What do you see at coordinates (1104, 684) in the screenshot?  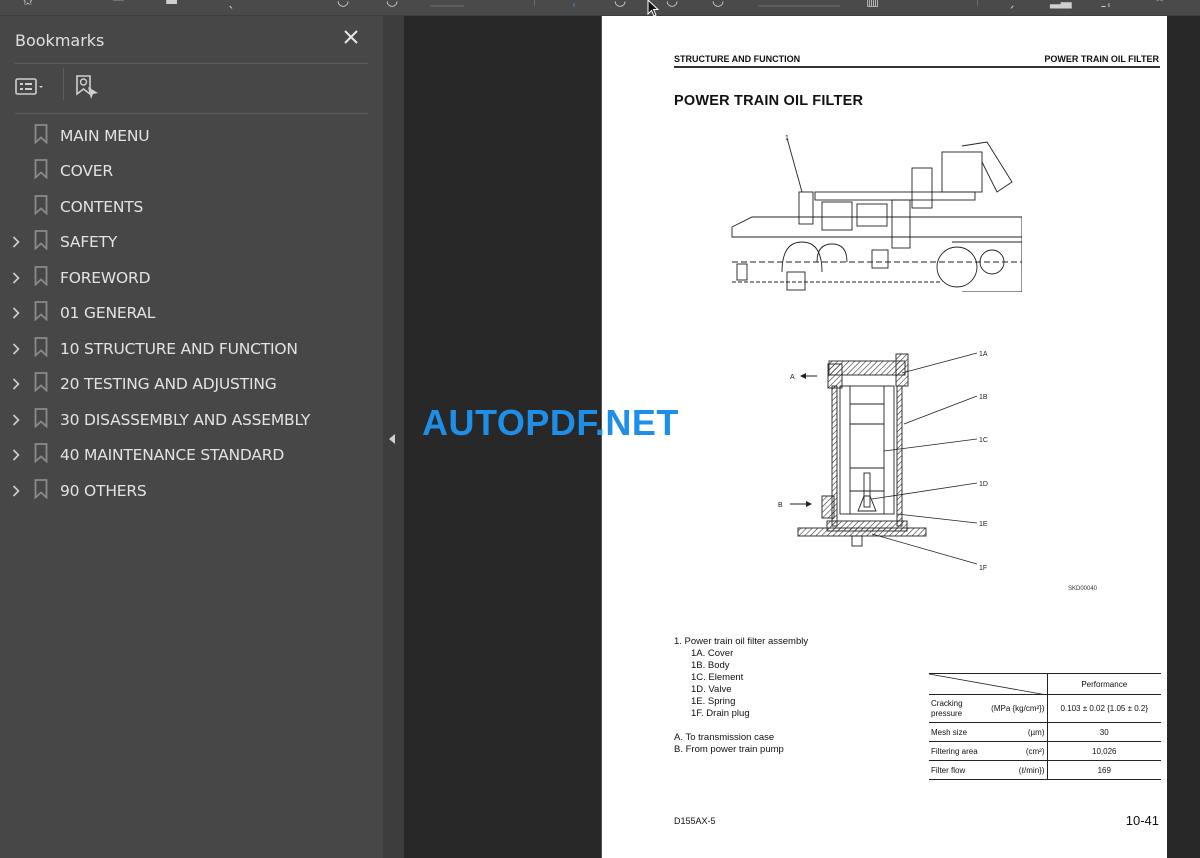 I see `performance-header: Performance` at bounding box center [1104, 684].